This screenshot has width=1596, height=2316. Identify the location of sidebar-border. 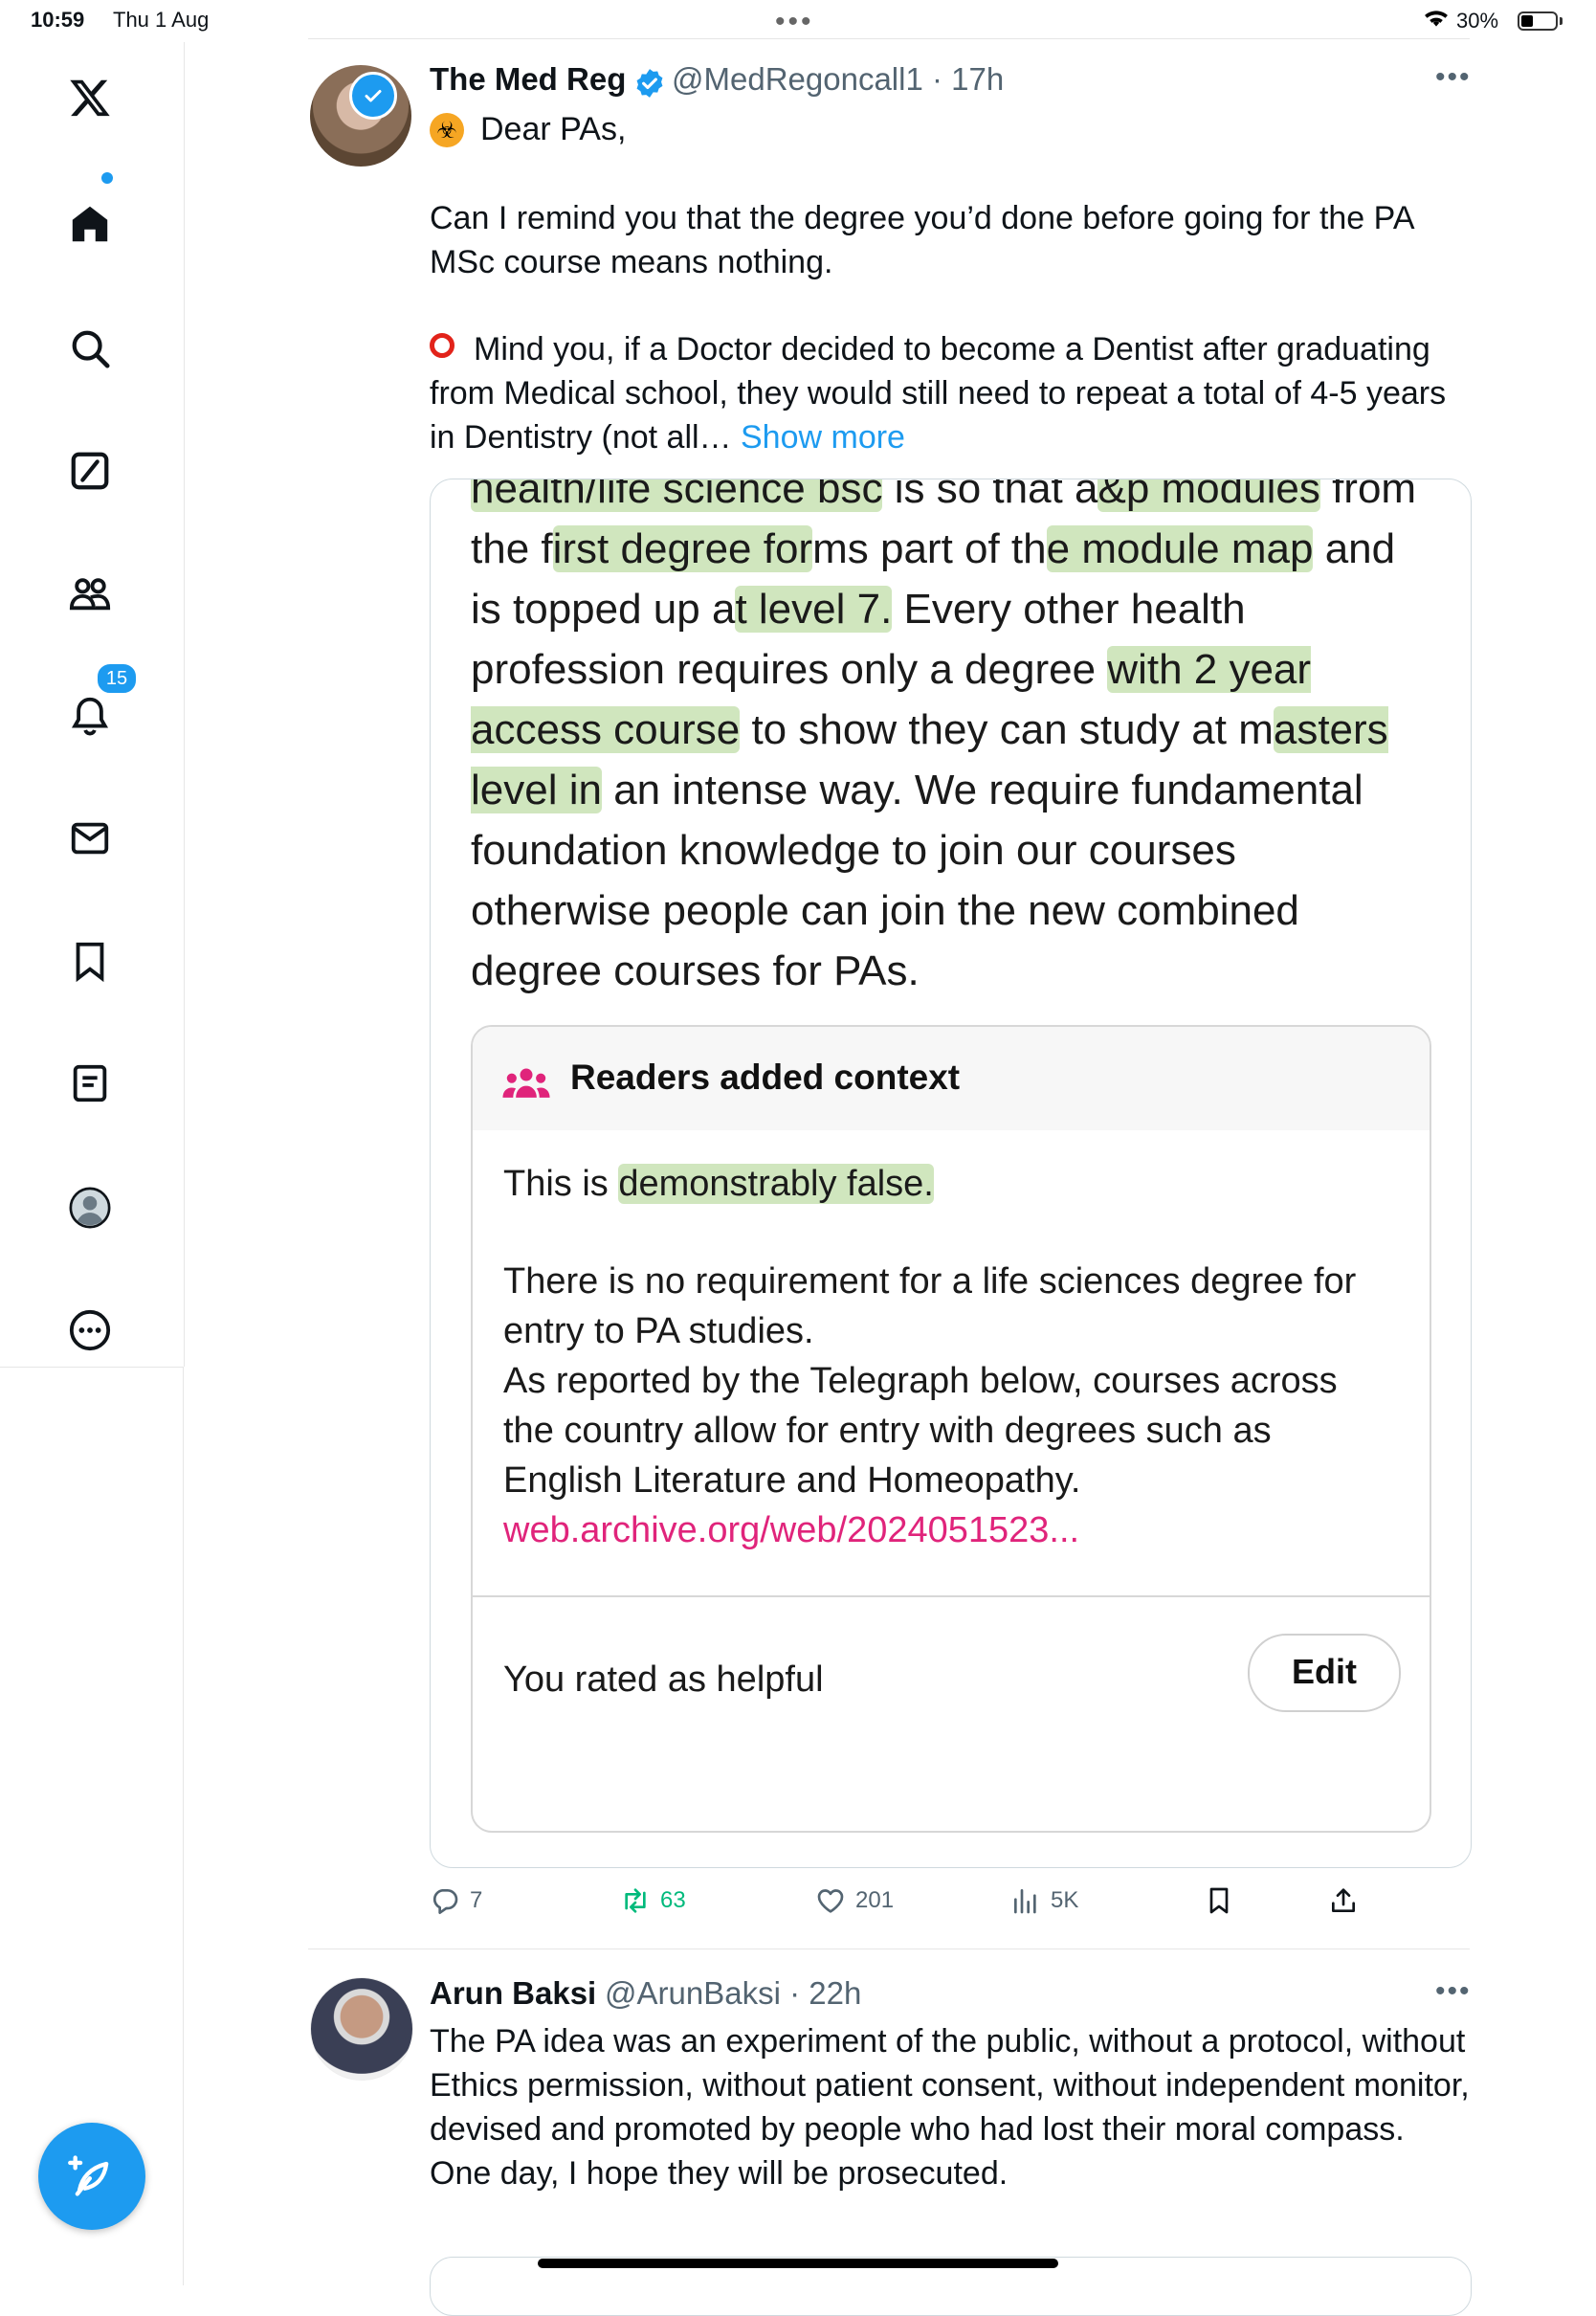
(184, 1826).